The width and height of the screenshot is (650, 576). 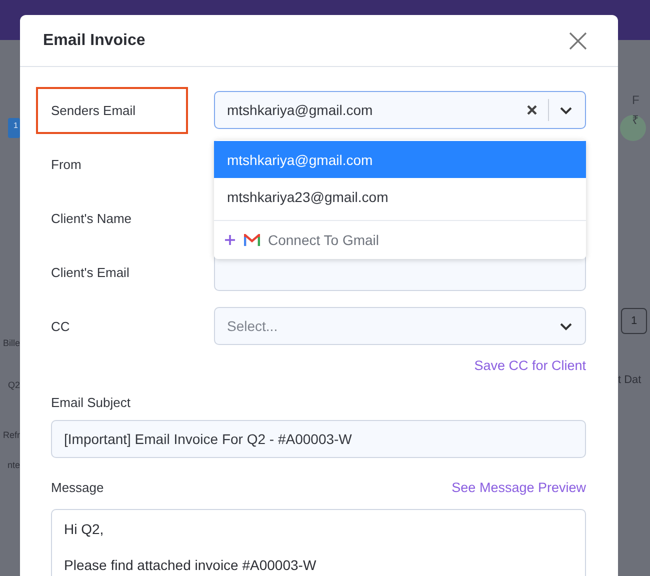 What do you see at coordinates (13, 465) in the screenshot?
I see `background-text: nte` at bounding box center [13, 465].